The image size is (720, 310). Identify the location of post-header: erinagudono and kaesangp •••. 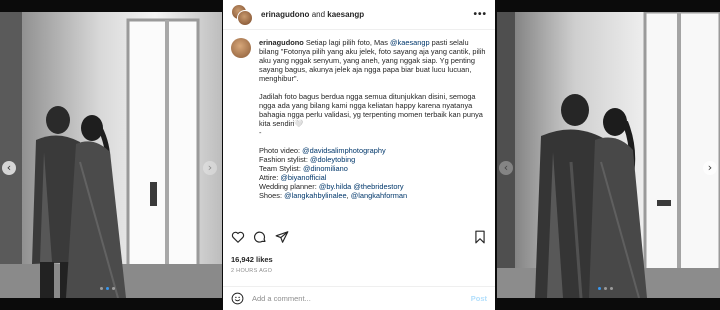
(359, 15).